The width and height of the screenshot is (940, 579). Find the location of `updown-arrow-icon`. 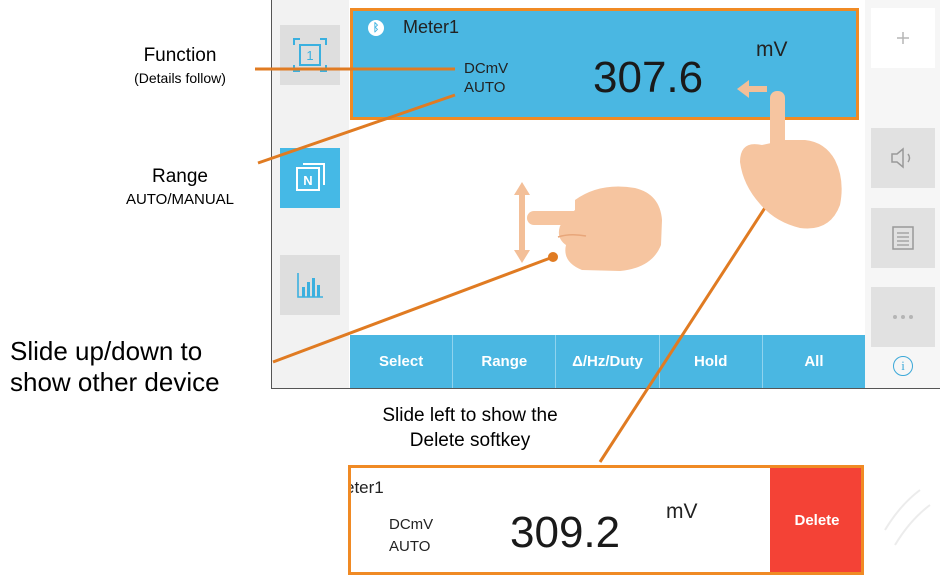

updown-arrow-icon is located at coordinates (522, 222).